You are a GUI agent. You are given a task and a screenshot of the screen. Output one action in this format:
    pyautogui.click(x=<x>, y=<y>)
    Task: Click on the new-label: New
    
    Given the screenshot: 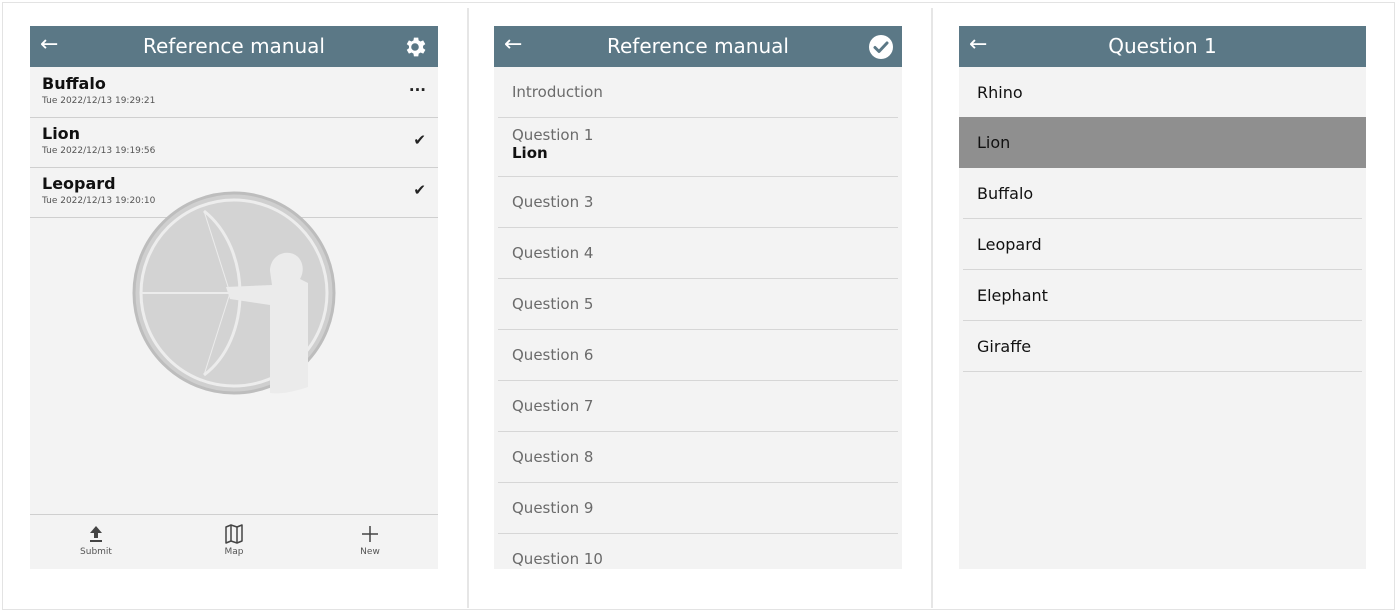 What is the action you would take?
    pyautogui.click(x=370, y=552)
    